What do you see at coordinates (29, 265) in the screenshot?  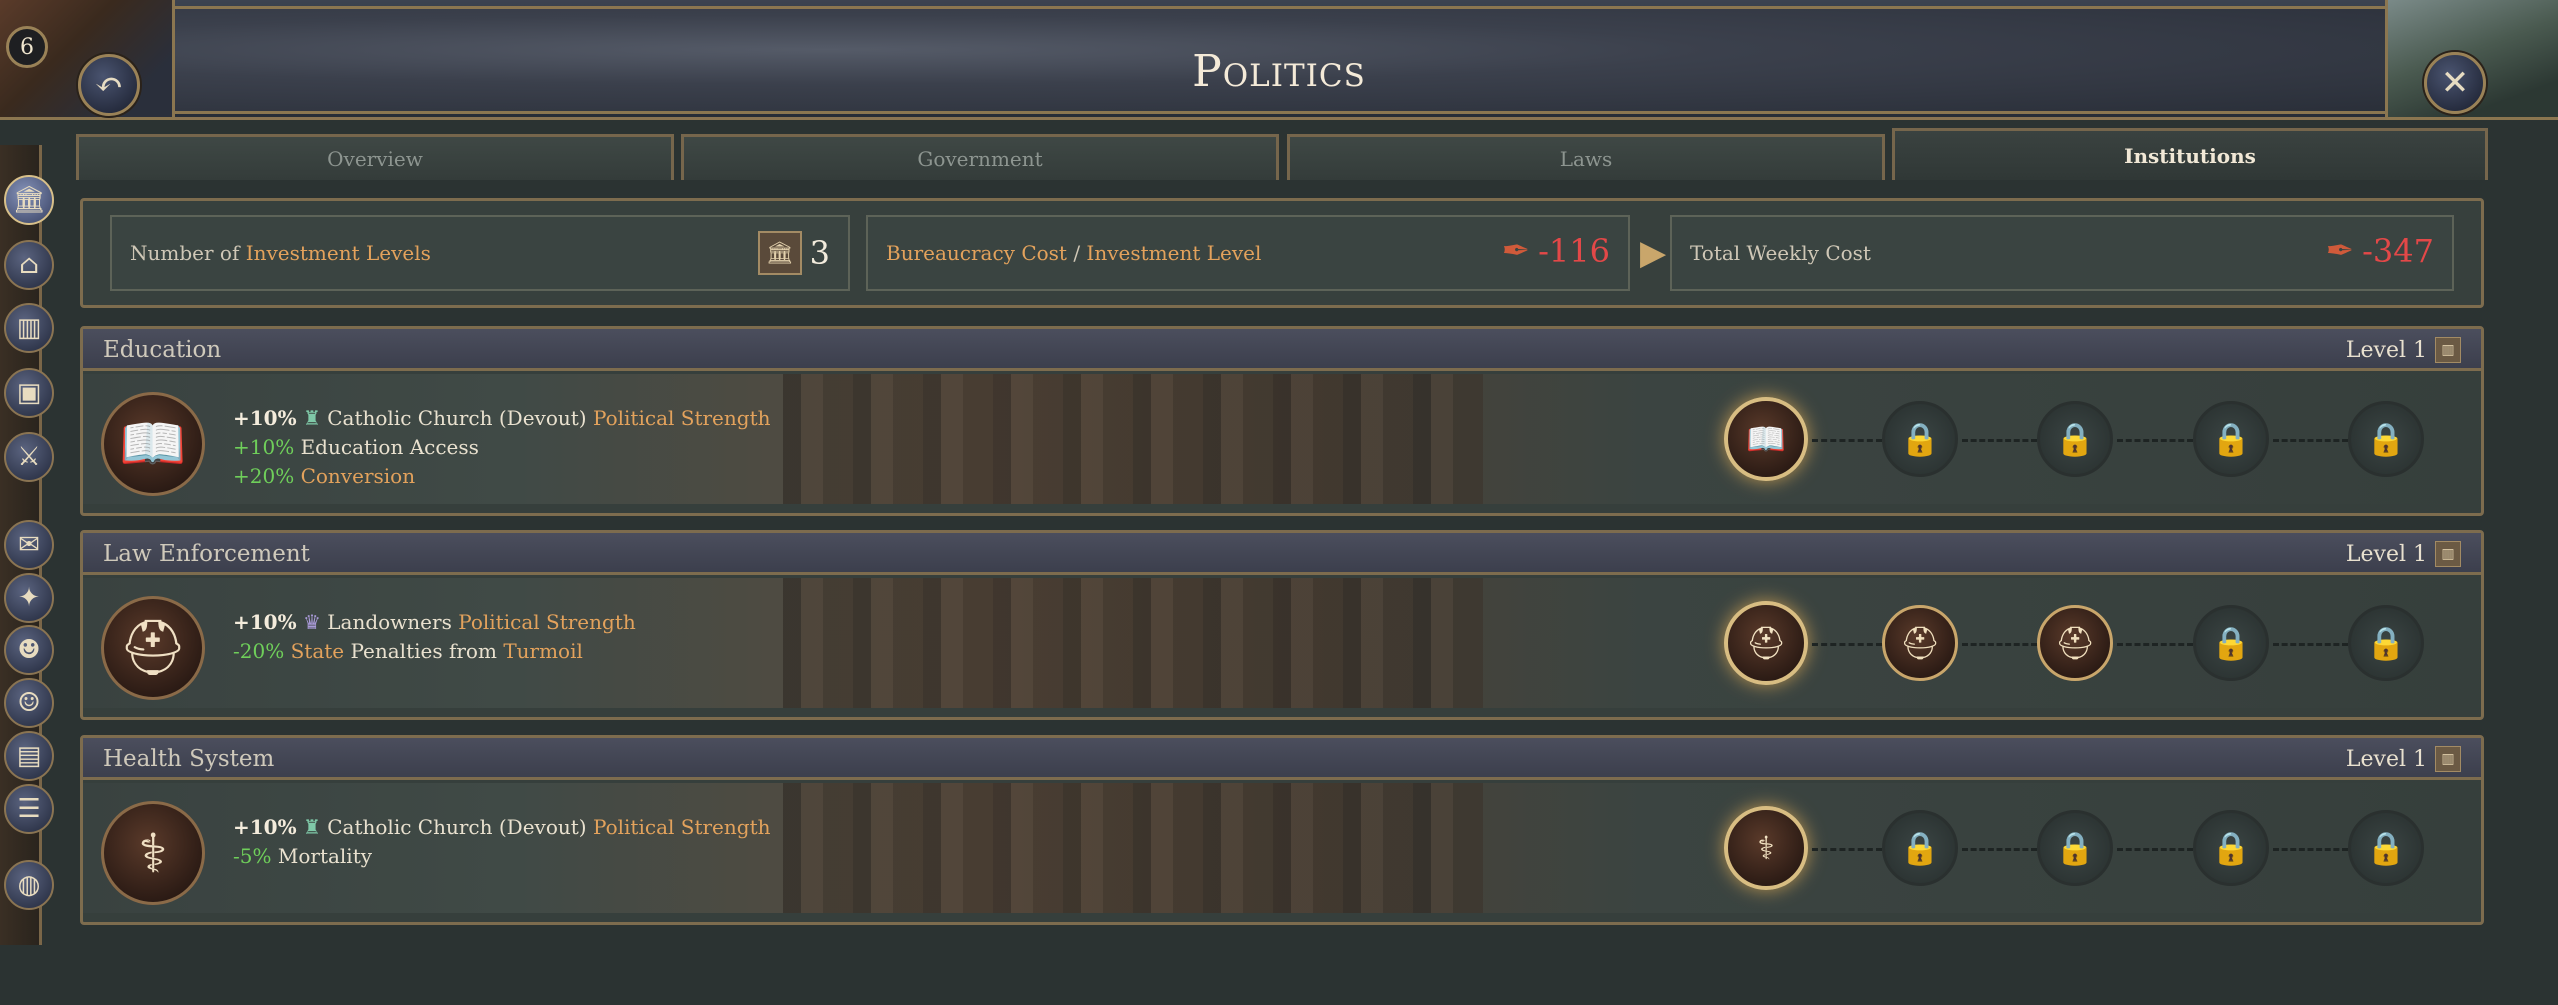 I see `building-icon: ⌂` at bounding box center [29, 265].